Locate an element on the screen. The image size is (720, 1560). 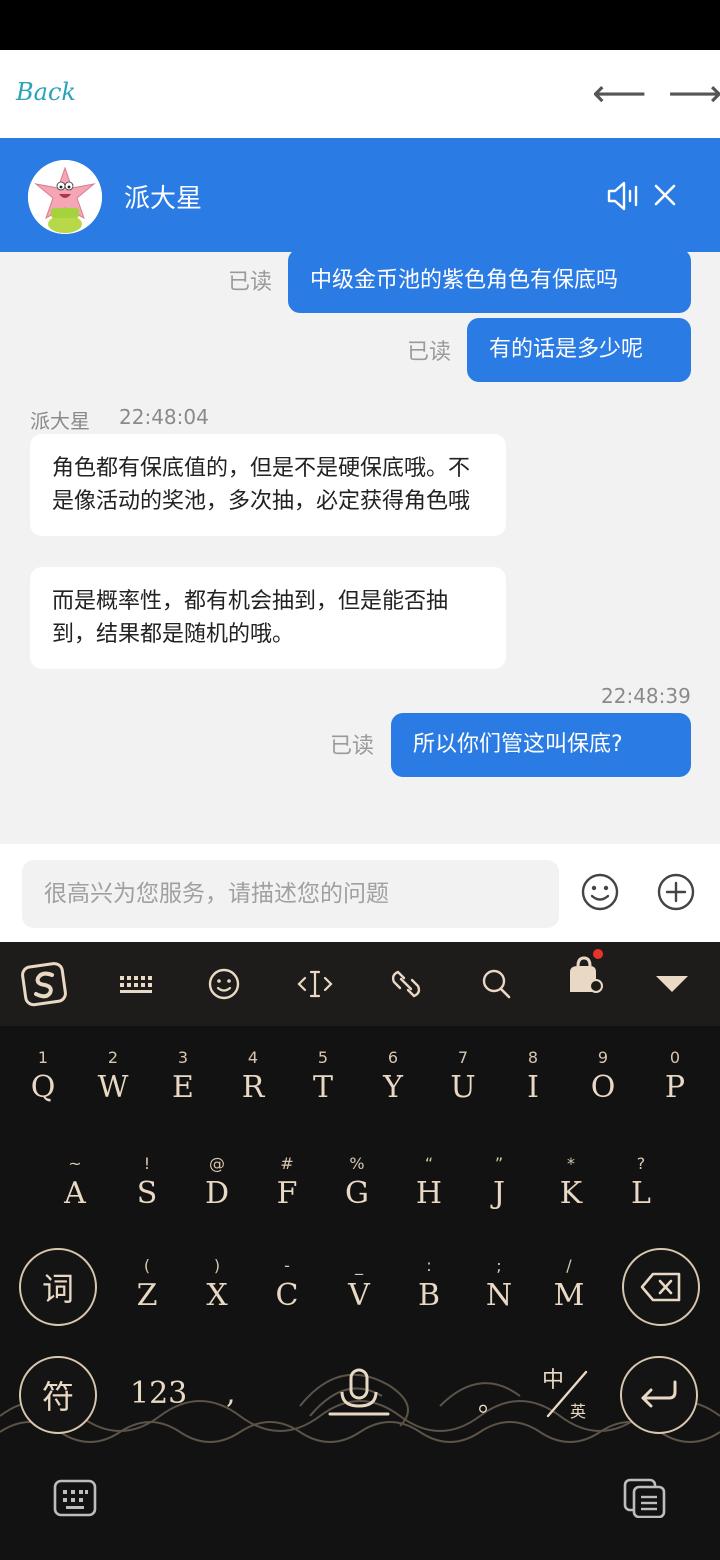
outgoing-message: 所以你们管这叫保底? is located at coordinates (541, 745).